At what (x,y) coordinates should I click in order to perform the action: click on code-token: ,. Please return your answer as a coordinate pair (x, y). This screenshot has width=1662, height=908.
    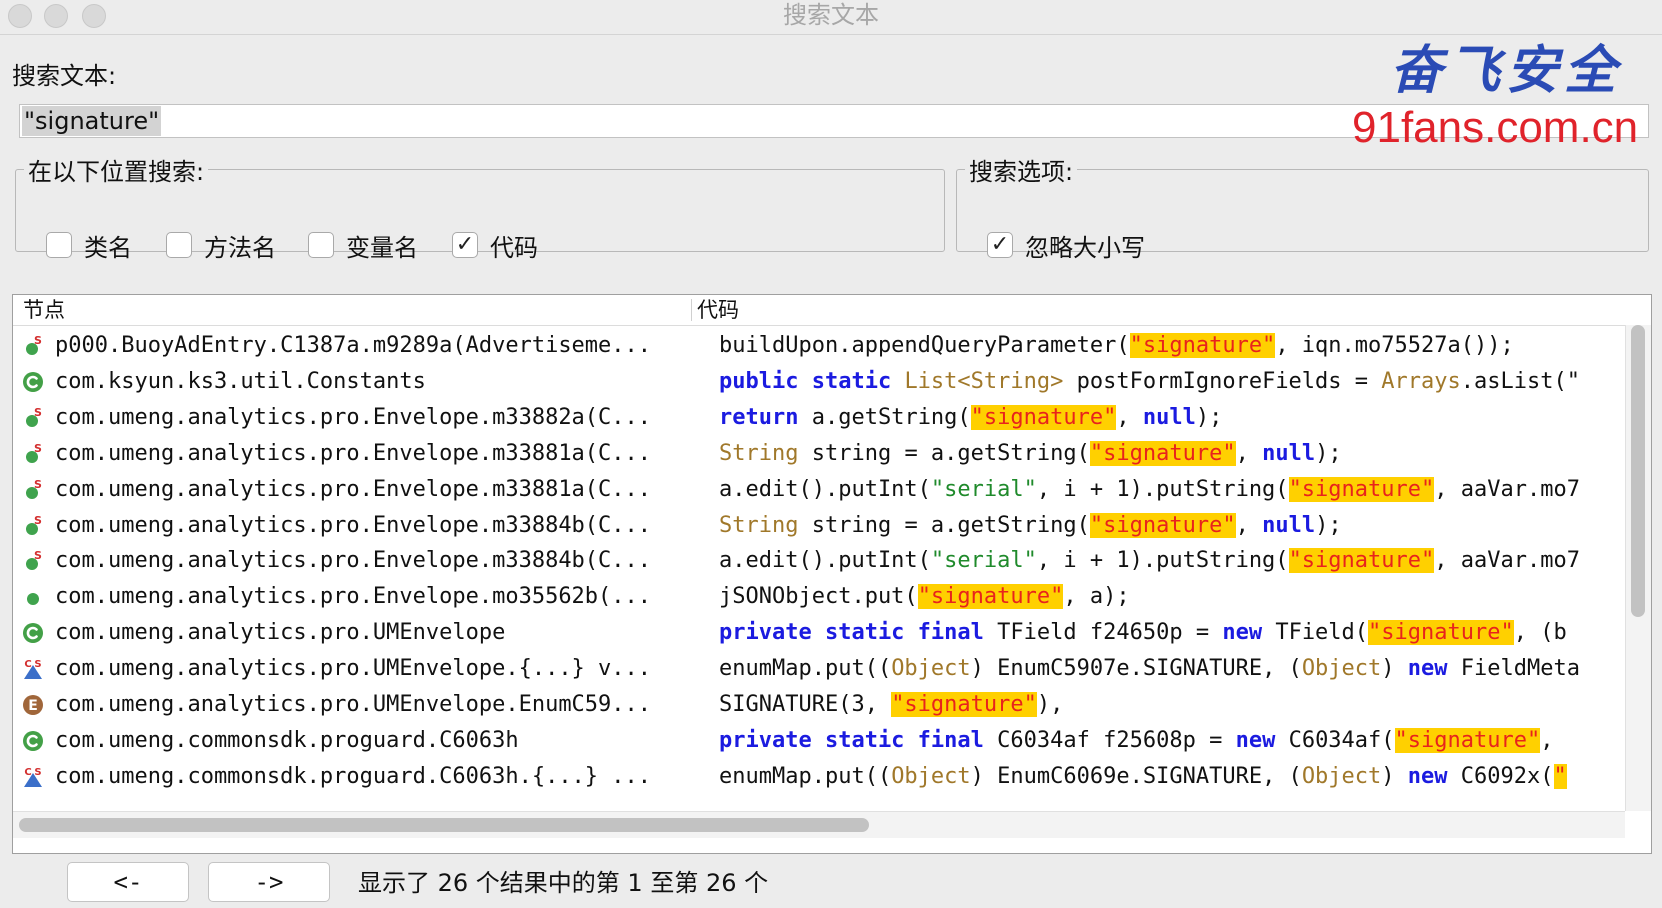
    Looking at the image, I should click on (1129, 417).